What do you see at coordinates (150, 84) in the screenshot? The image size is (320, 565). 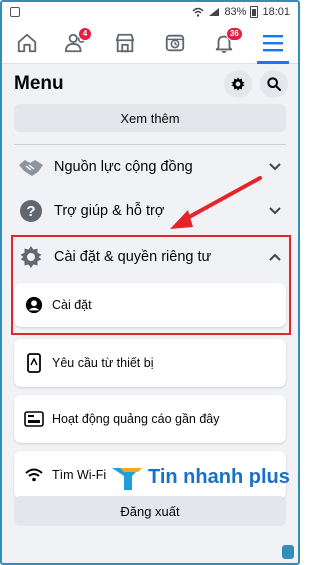 I see `menu-header: Menu` at bounding box center [150, 84].